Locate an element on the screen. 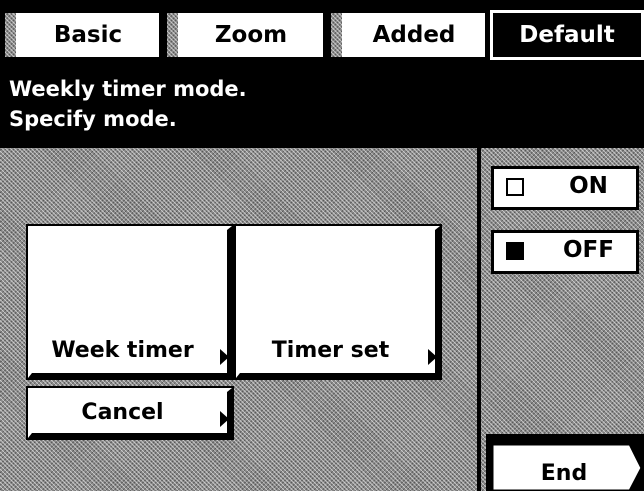 This screenshot has height=491, width=644. tab-added: Added is located at coordinates (408, 35).